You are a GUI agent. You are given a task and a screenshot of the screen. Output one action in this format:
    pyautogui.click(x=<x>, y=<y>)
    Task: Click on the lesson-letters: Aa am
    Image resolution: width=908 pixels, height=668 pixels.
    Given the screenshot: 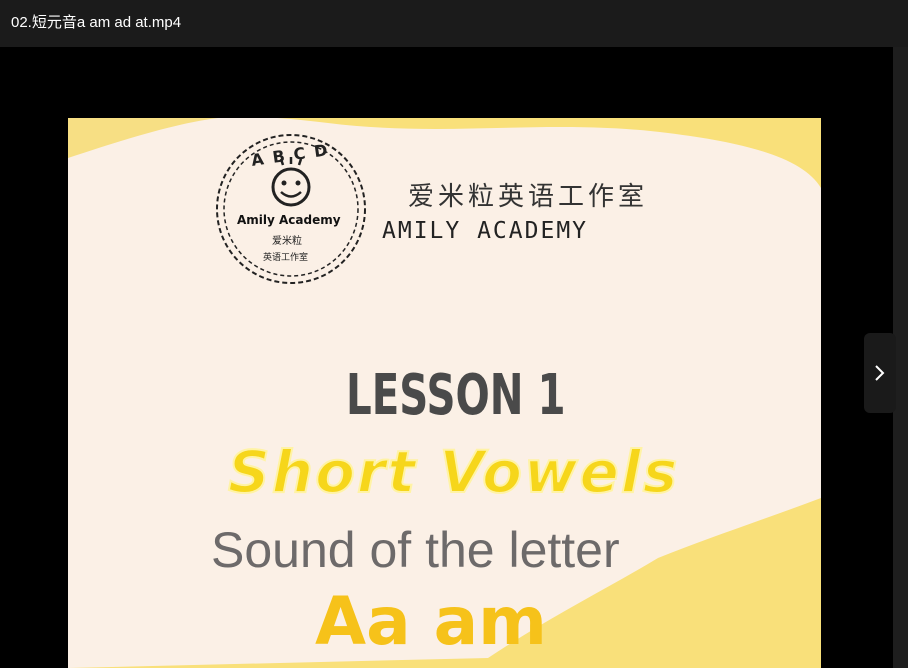 What is the action you would take?
    pyautogui.click(x=431, y=621)
    